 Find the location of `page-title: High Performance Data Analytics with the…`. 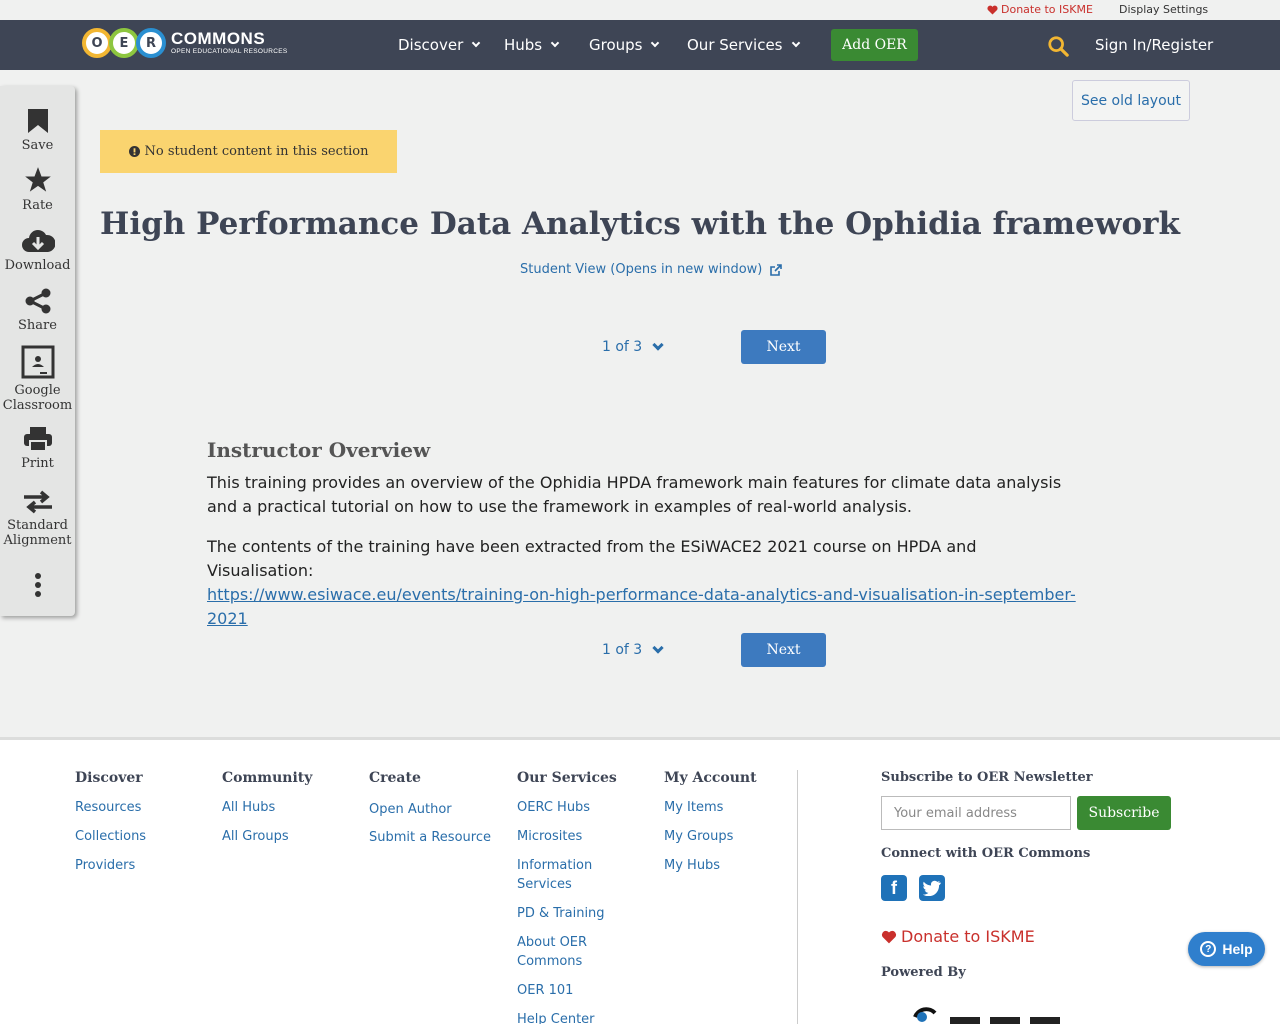

page-title: High Performance Data Analytics with the… is located at coordinates (640, 224).